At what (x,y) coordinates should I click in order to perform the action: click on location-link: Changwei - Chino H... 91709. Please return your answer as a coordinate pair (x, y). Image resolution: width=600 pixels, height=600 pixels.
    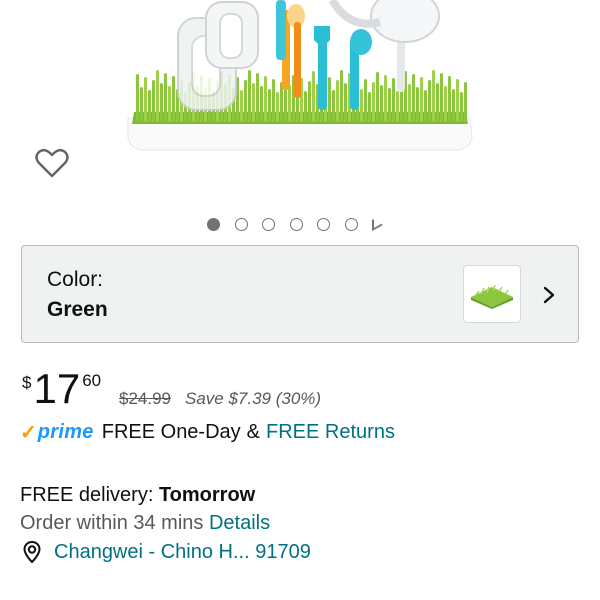
    Looking at the image, I should click on (182, 552).